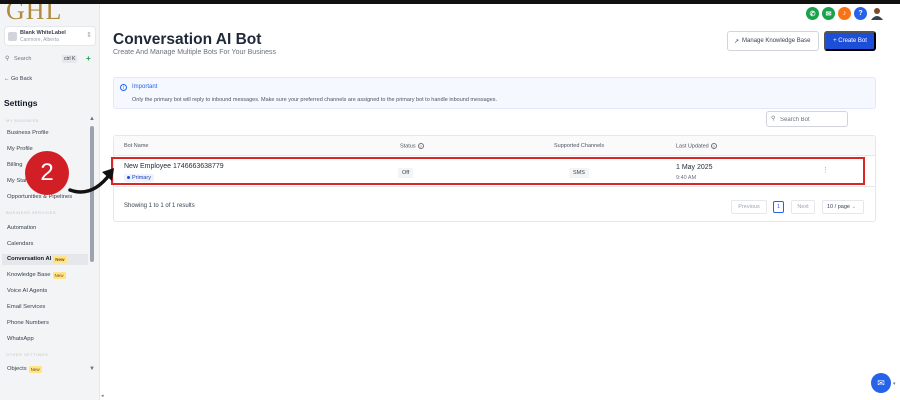 The width and height of the screenshot is (900, 400). I want to click on sidebar-item-phone-numbers: Phone Numbers, so click(28, 323).